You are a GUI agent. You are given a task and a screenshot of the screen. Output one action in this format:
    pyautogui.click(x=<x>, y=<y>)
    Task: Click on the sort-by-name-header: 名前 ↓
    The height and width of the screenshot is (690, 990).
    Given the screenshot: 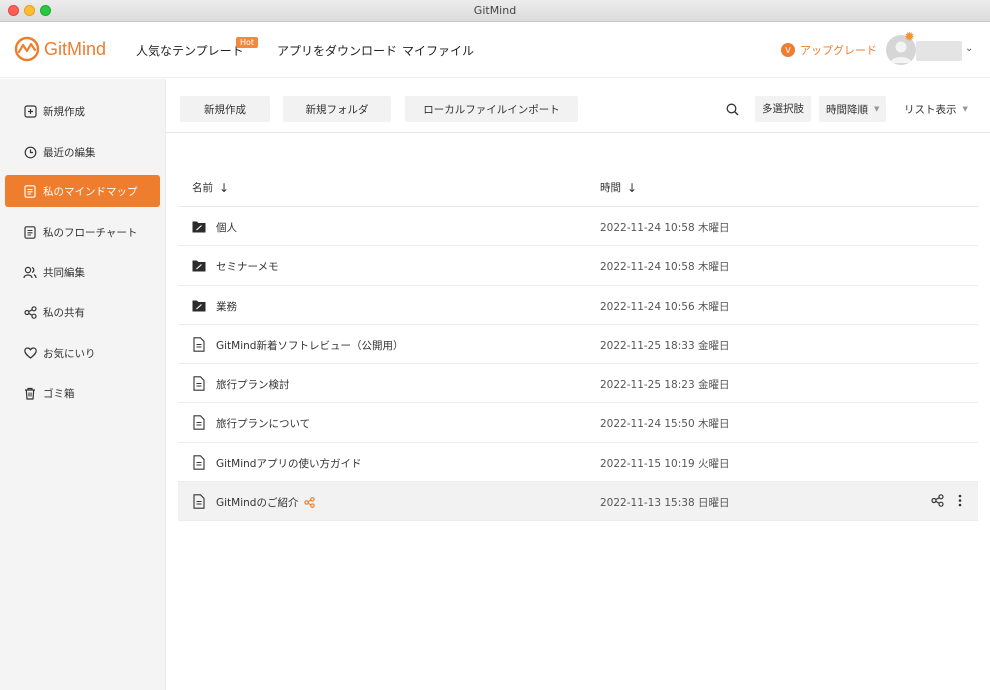 What is the action you would take?
    pyautogui.click(x=210, y=187)
    